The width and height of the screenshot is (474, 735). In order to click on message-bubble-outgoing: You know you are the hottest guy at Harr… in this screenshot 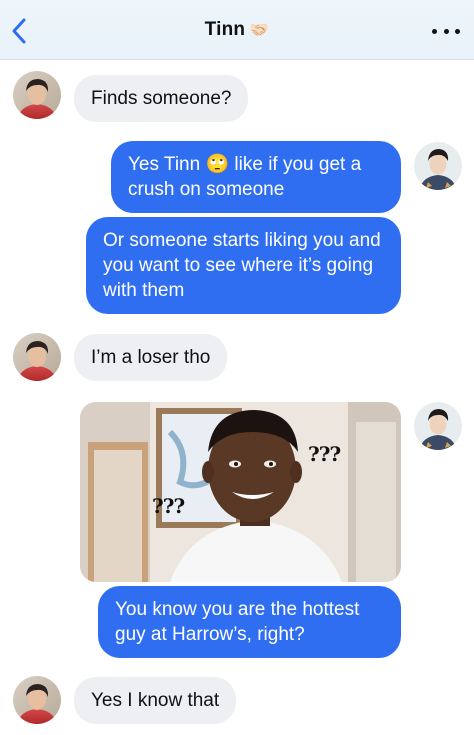, I will do `click(249, 622)`.